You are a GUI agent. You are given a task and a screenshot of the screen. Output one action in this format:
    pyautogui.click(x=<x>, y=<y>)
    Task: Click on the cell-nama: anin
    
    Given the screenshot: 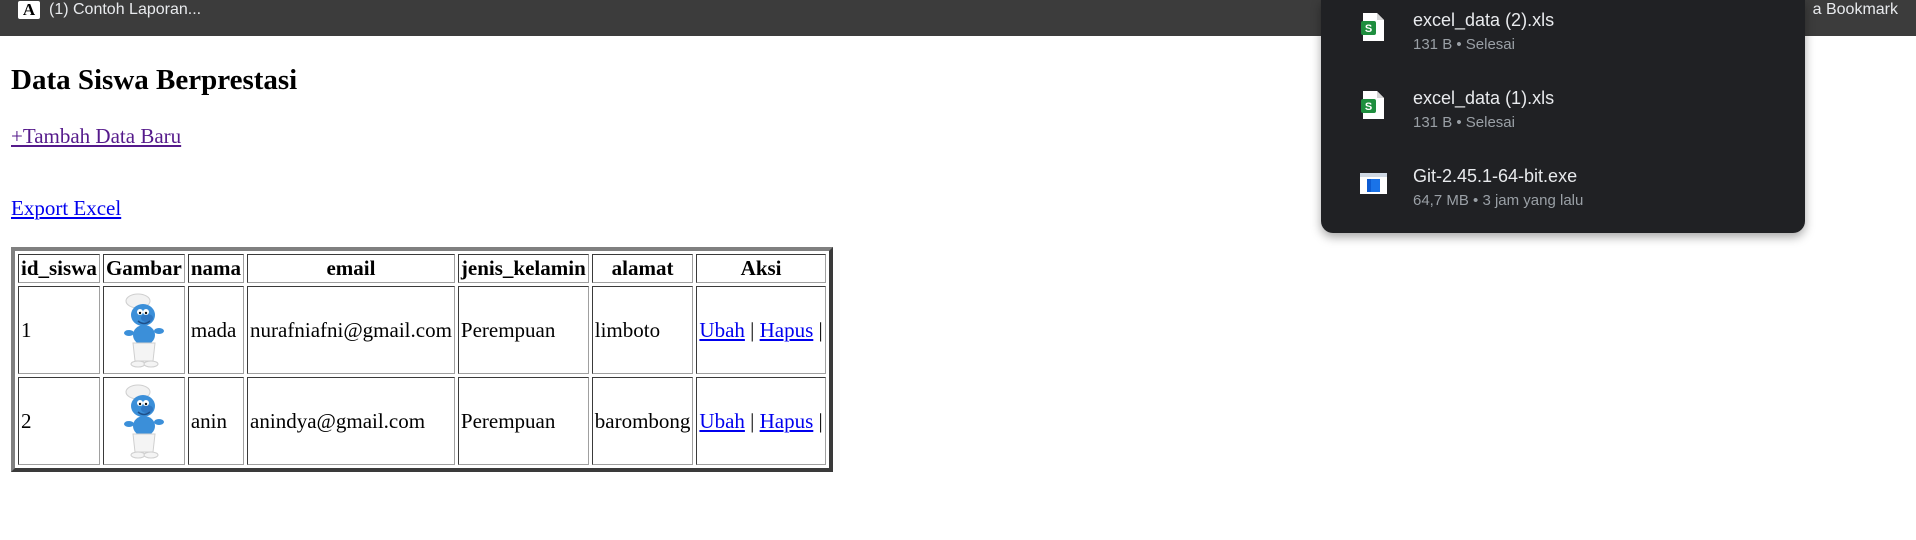 What is the action you would take?
    pyautogui.click(x=216, y=421)
    